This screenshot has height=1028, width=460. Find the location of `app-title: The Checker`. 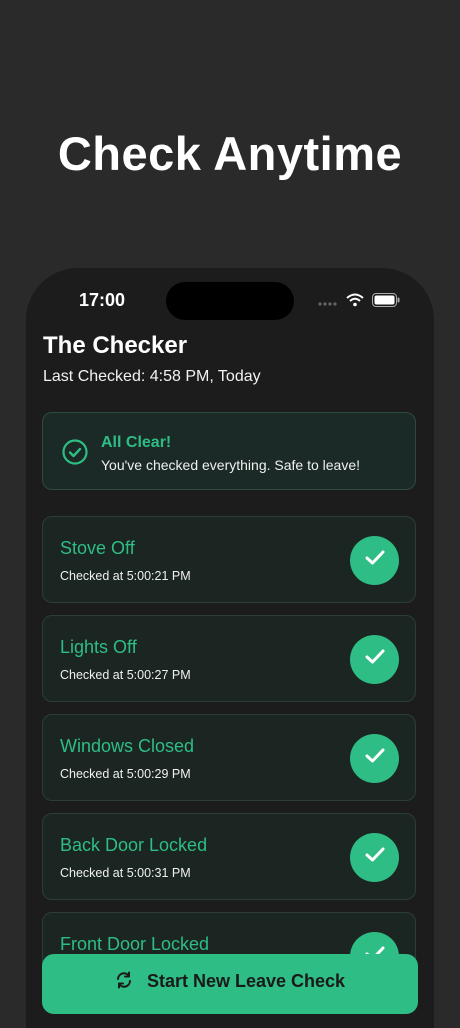

app-title: The Checker is located at coordinates (115, 345).